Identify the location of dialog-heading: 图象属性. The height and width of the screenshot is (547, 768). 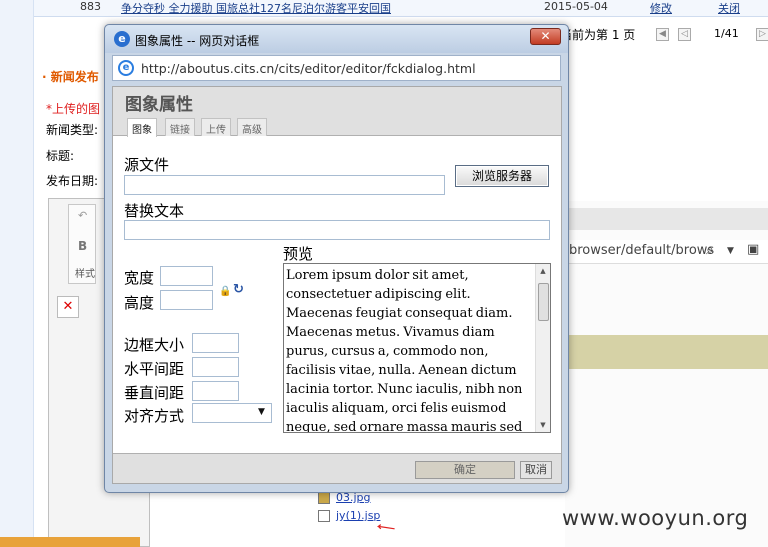
(159, 105).